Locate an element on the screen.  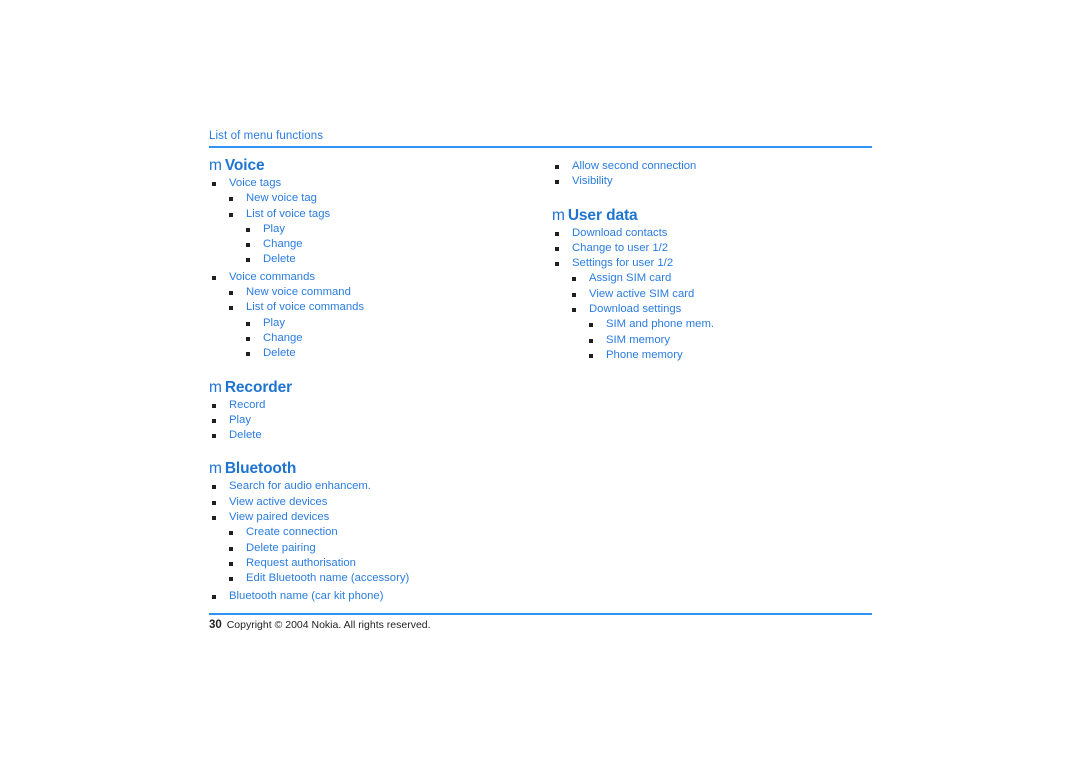
menu-item-label: List of voice tags is located at coordinates (288, 213).